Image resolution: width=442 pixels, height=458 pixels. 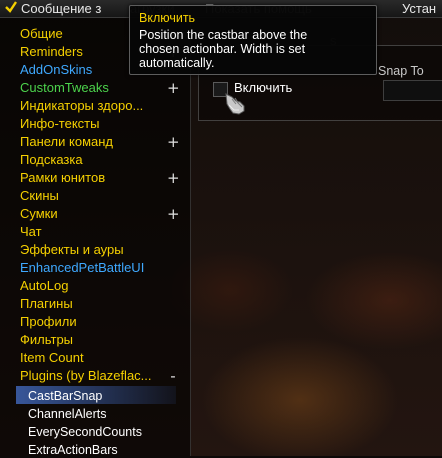 What do you see at coordinates (51, 160) in the screenshot?
I see `sidebar-item: Подсказка` at bounding box center [51, 160].